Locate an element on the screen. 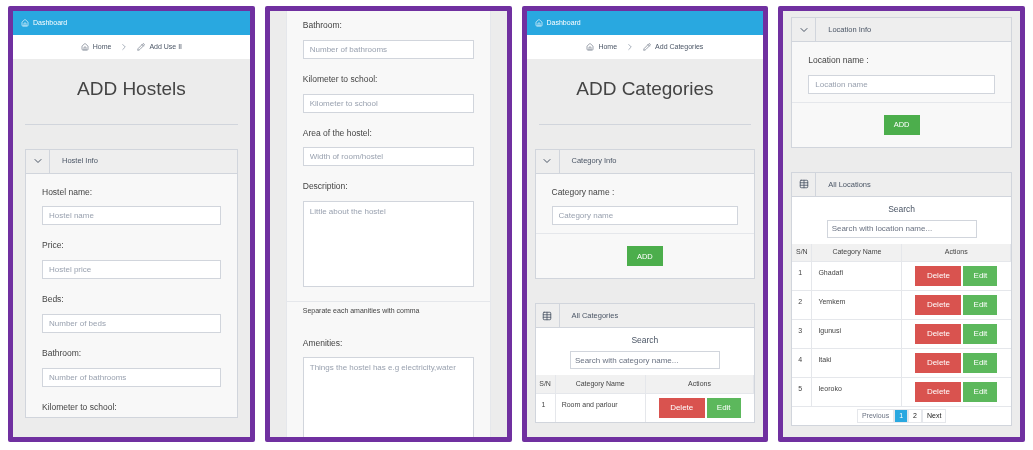  field-label: Hostel name: is located at coordinates (68, 192).